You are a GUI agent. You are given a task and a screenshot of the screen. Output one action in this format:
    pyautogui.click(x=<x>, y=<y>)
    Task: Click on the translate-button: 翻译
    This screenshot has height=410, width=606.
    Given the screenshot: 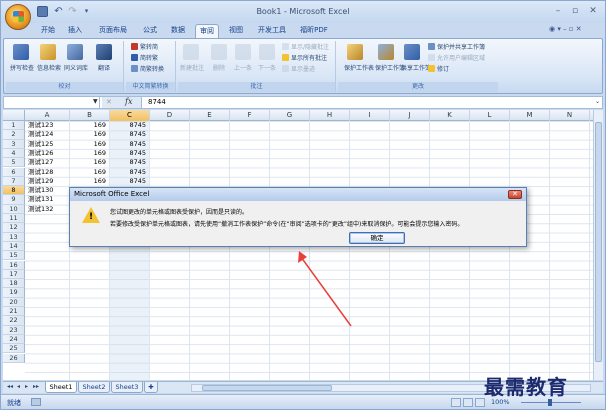 What is the action you would take?
    pyautogui.click(x=104, y=58)
    